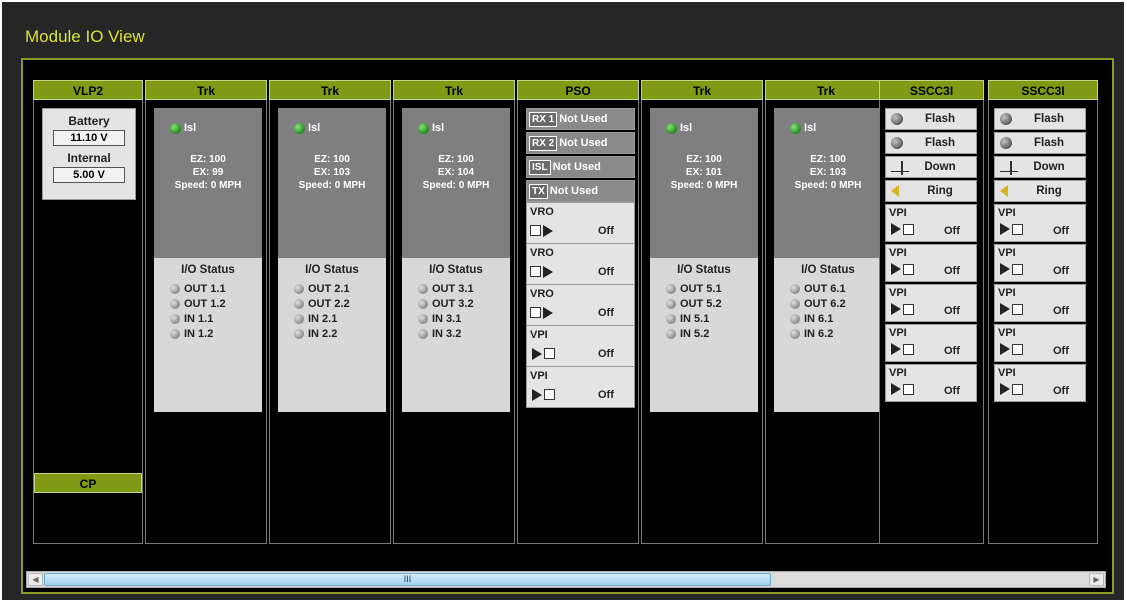  I want to click on io-item: OUT 1.2, so click(216, 304).